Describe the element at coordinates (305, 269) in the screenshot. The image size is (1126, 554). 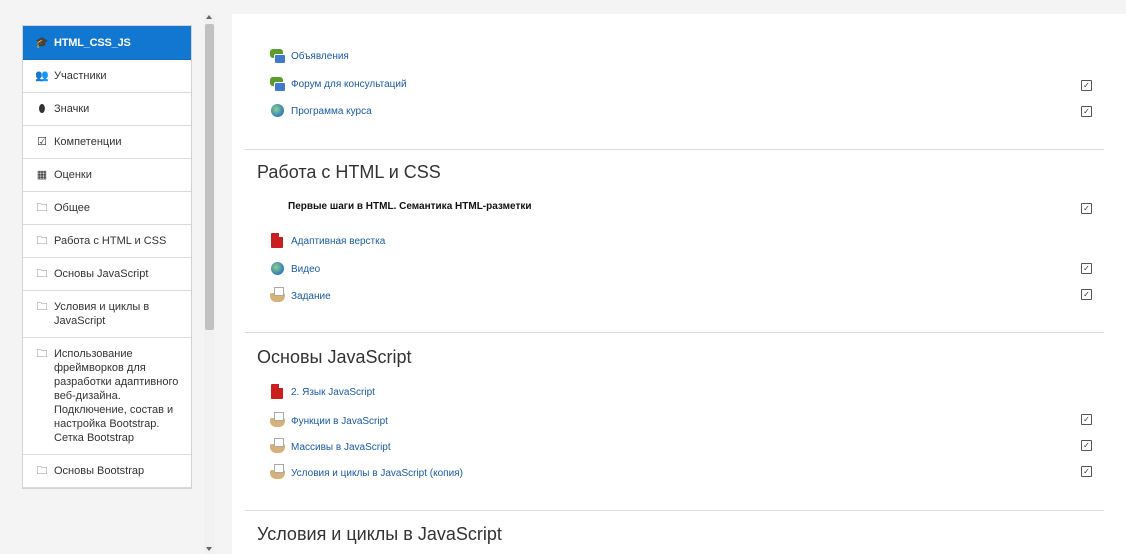
I see `activity-link: Видео` at that location.